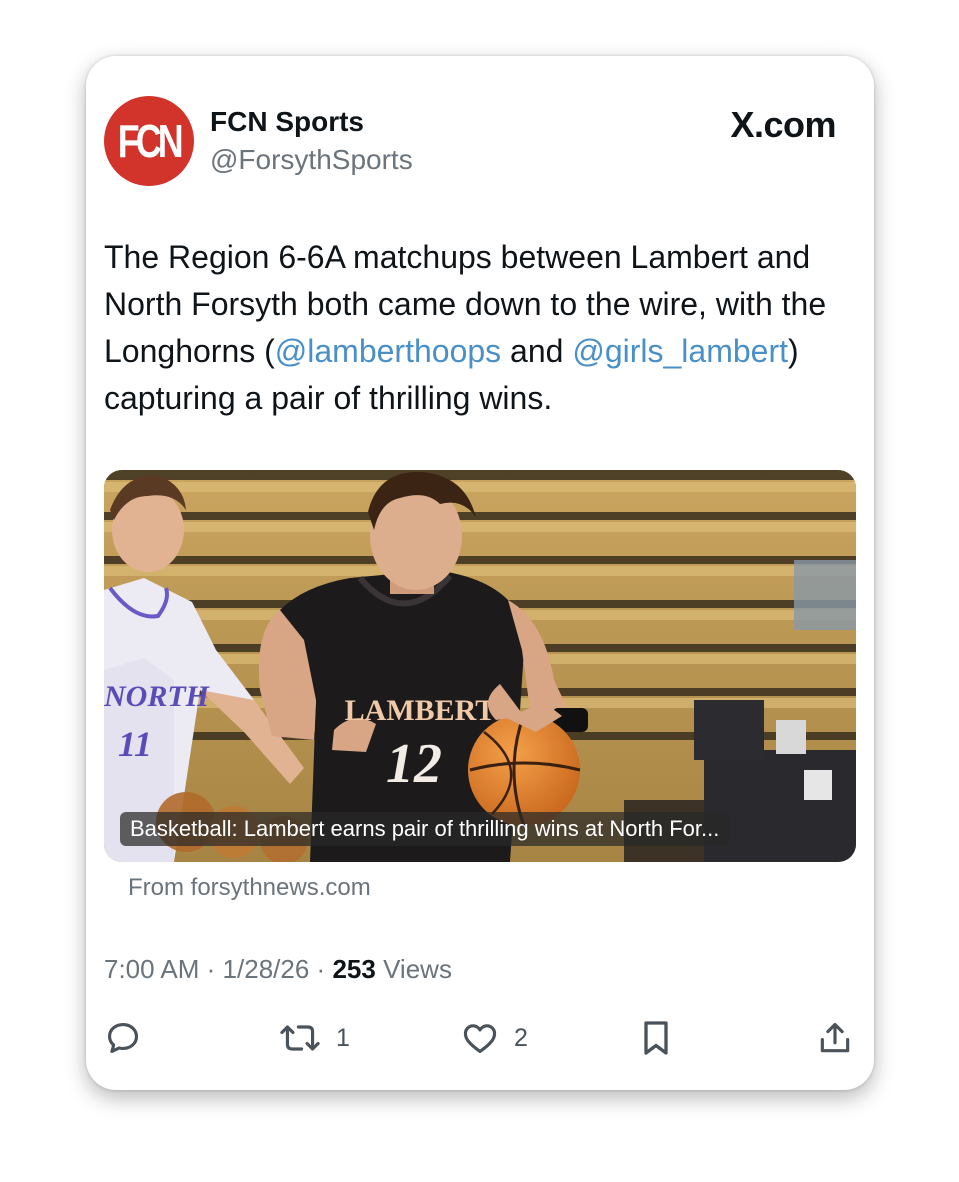 The image size is (959, 1182). Describe the element at coordinates (157, 696) in the screenshot. I see `jersey-side-text: NORTH` at that location.